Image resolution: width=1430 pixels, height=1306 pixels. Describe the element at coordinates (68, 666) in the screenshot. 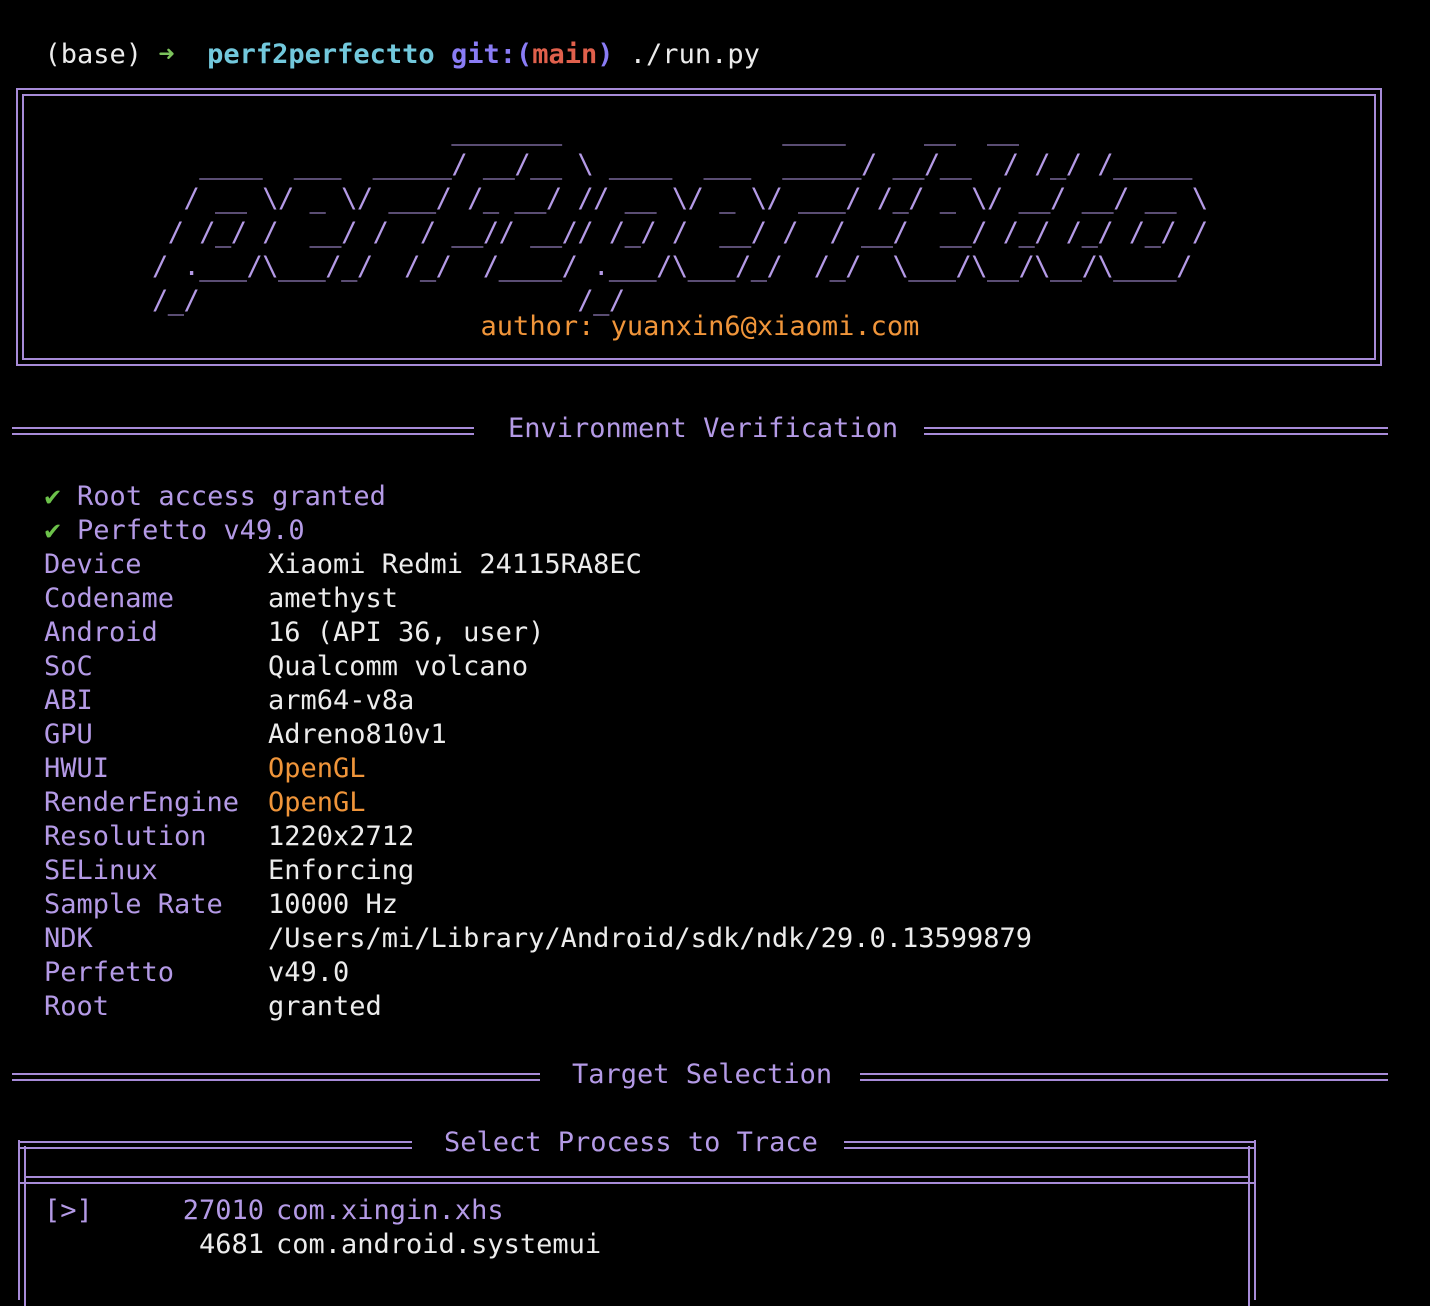

I see `env-key: SoC` at that location.